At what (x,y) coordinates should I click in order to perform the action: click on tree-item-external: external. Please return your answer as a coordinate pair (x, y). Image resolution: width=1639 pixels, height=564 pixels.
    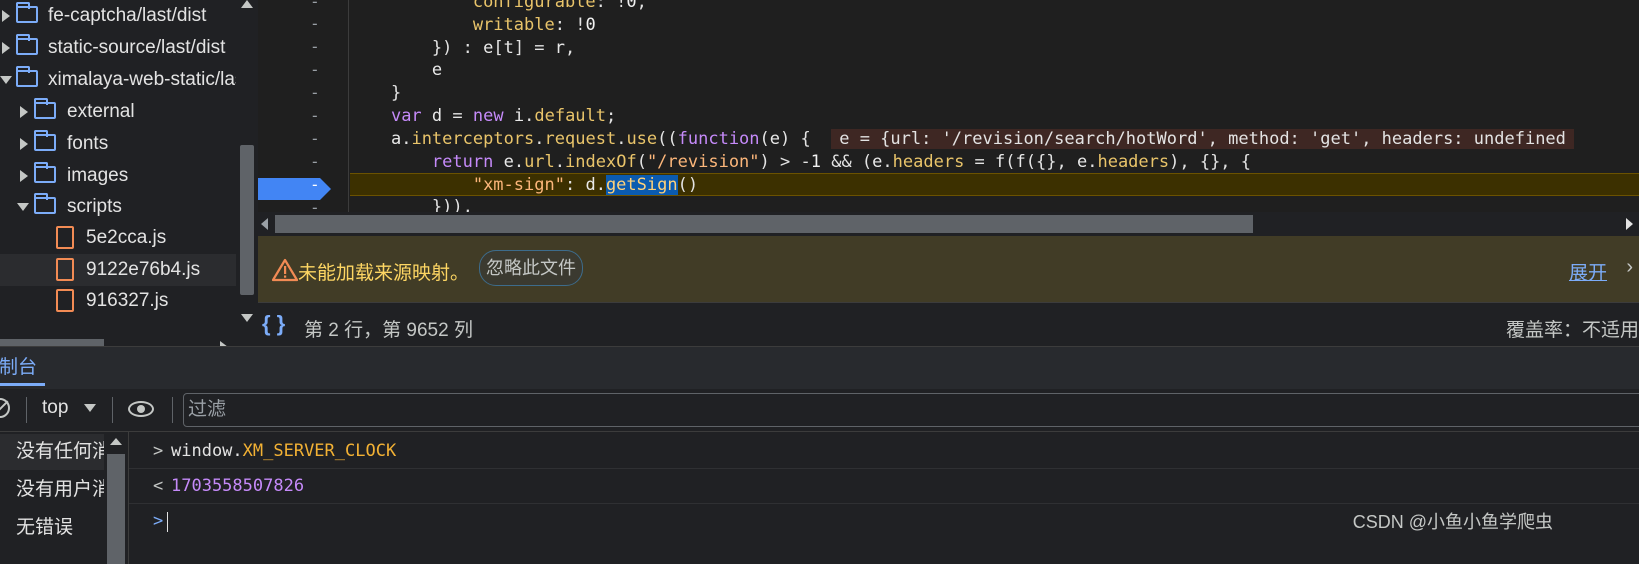
    Looking at the image, I should click on (118, 112).